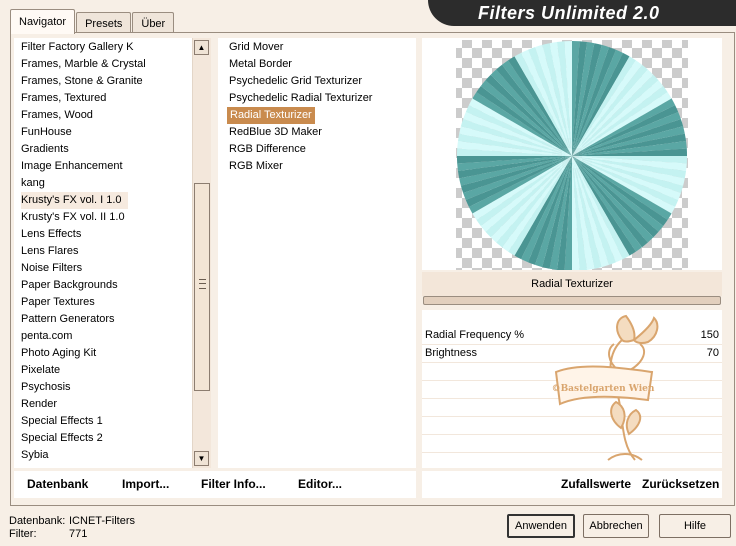 Image resolution: width=736 pixels, height=546 pixels. I want to click on category-item: Frames, Wood, so click(57, 115).